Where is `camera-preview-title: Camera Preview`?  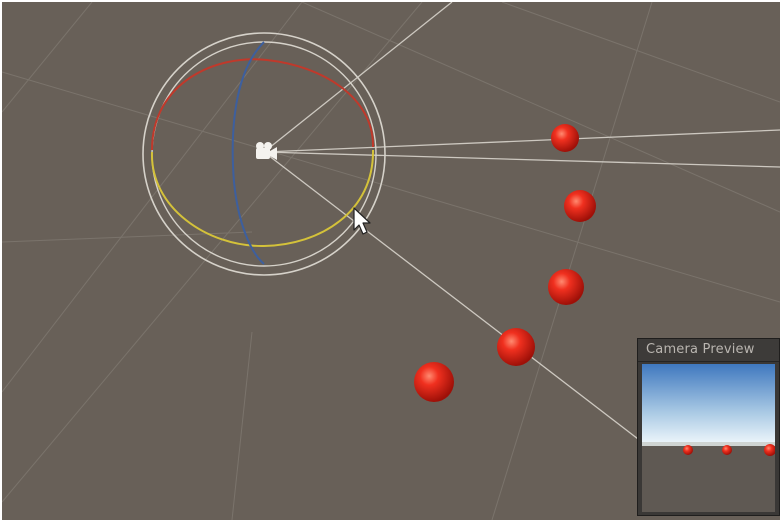 camera-preview-title: Camera Preview is located at coordinates (708, 350).